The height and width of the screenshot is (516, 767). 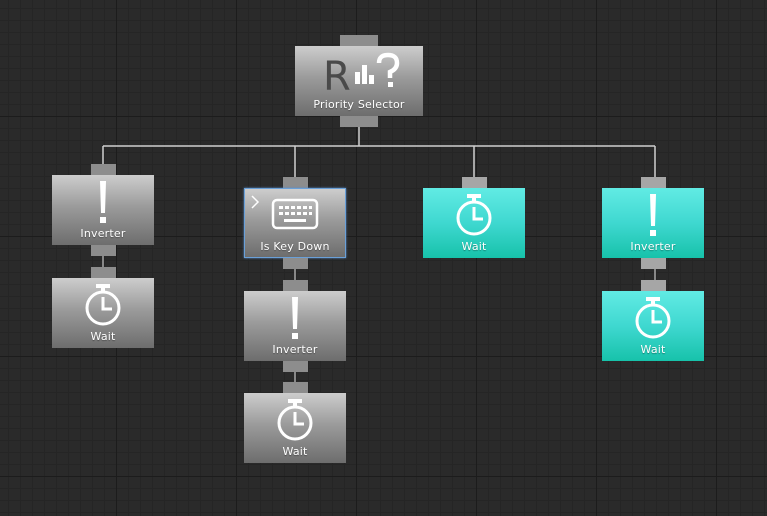 I want to click on chevron-right-icon, so click(x=255, y=202).